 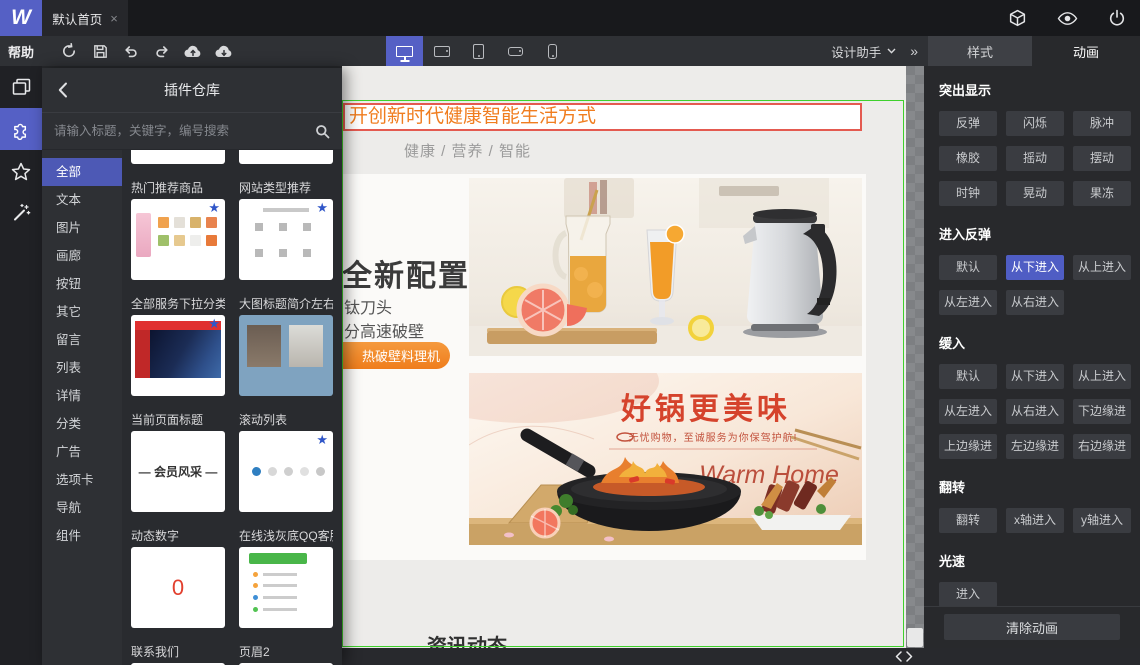 What do you see at coordinates (1035, 267) in the screenshot?
I see `anim-bounce-in-option-1: 从下进入` at bounding box center [1035, 267].